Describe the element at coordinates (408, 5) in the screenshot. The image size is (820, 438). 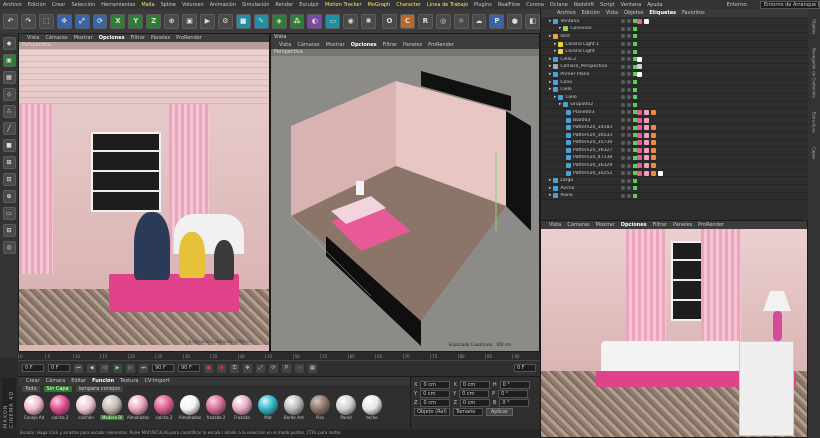
I see `menu-item-character: Character` at that location.